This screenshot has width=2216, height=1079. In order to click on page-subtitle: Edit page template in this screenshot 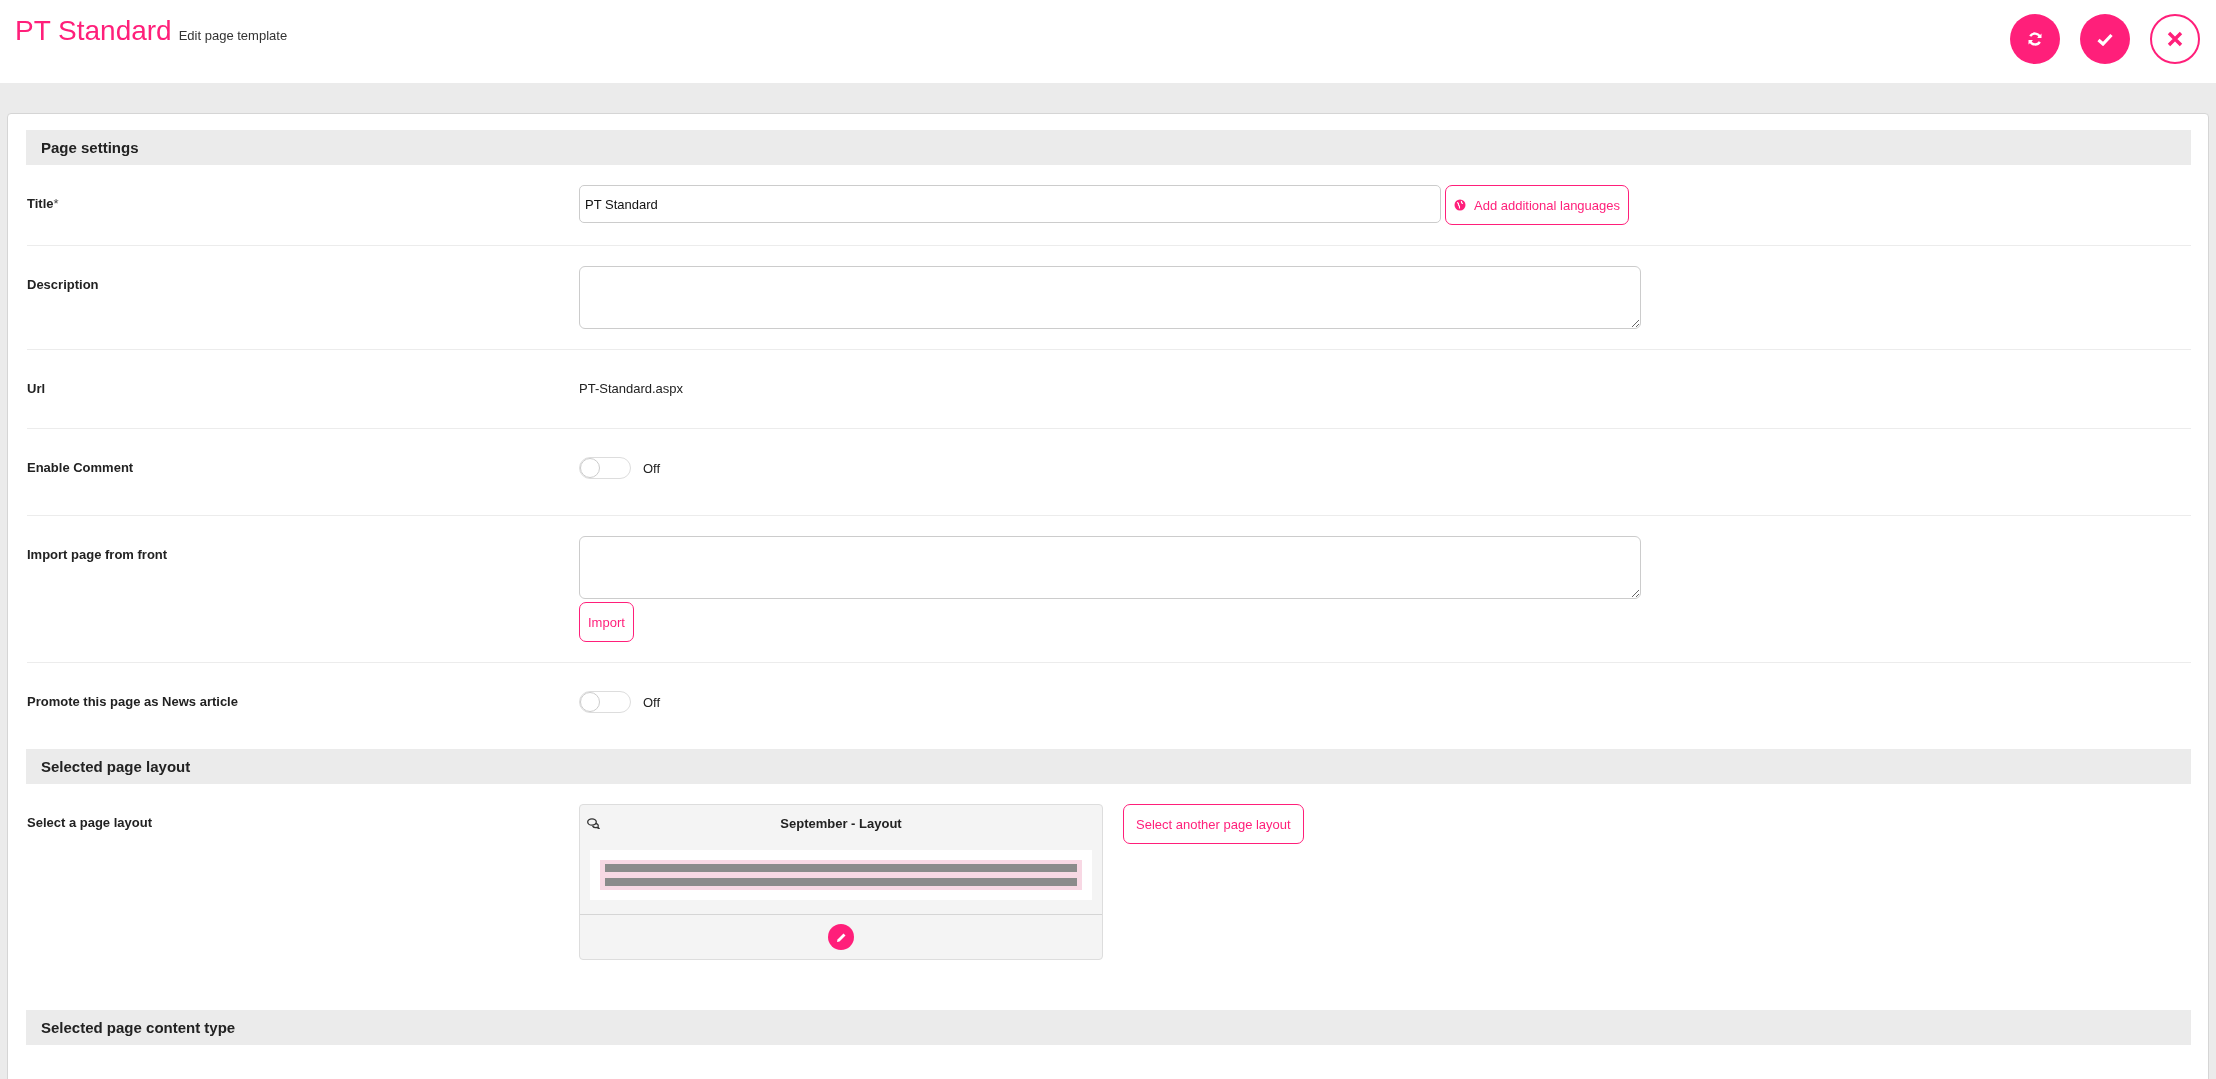, I will do `click(233, 35)`.